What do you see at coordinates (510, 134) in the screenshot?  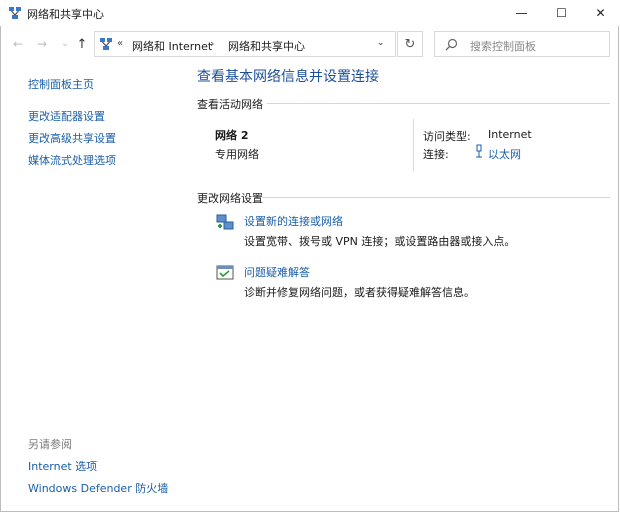 I see `access-type-value: Internet` at bounding box center [510, 134].